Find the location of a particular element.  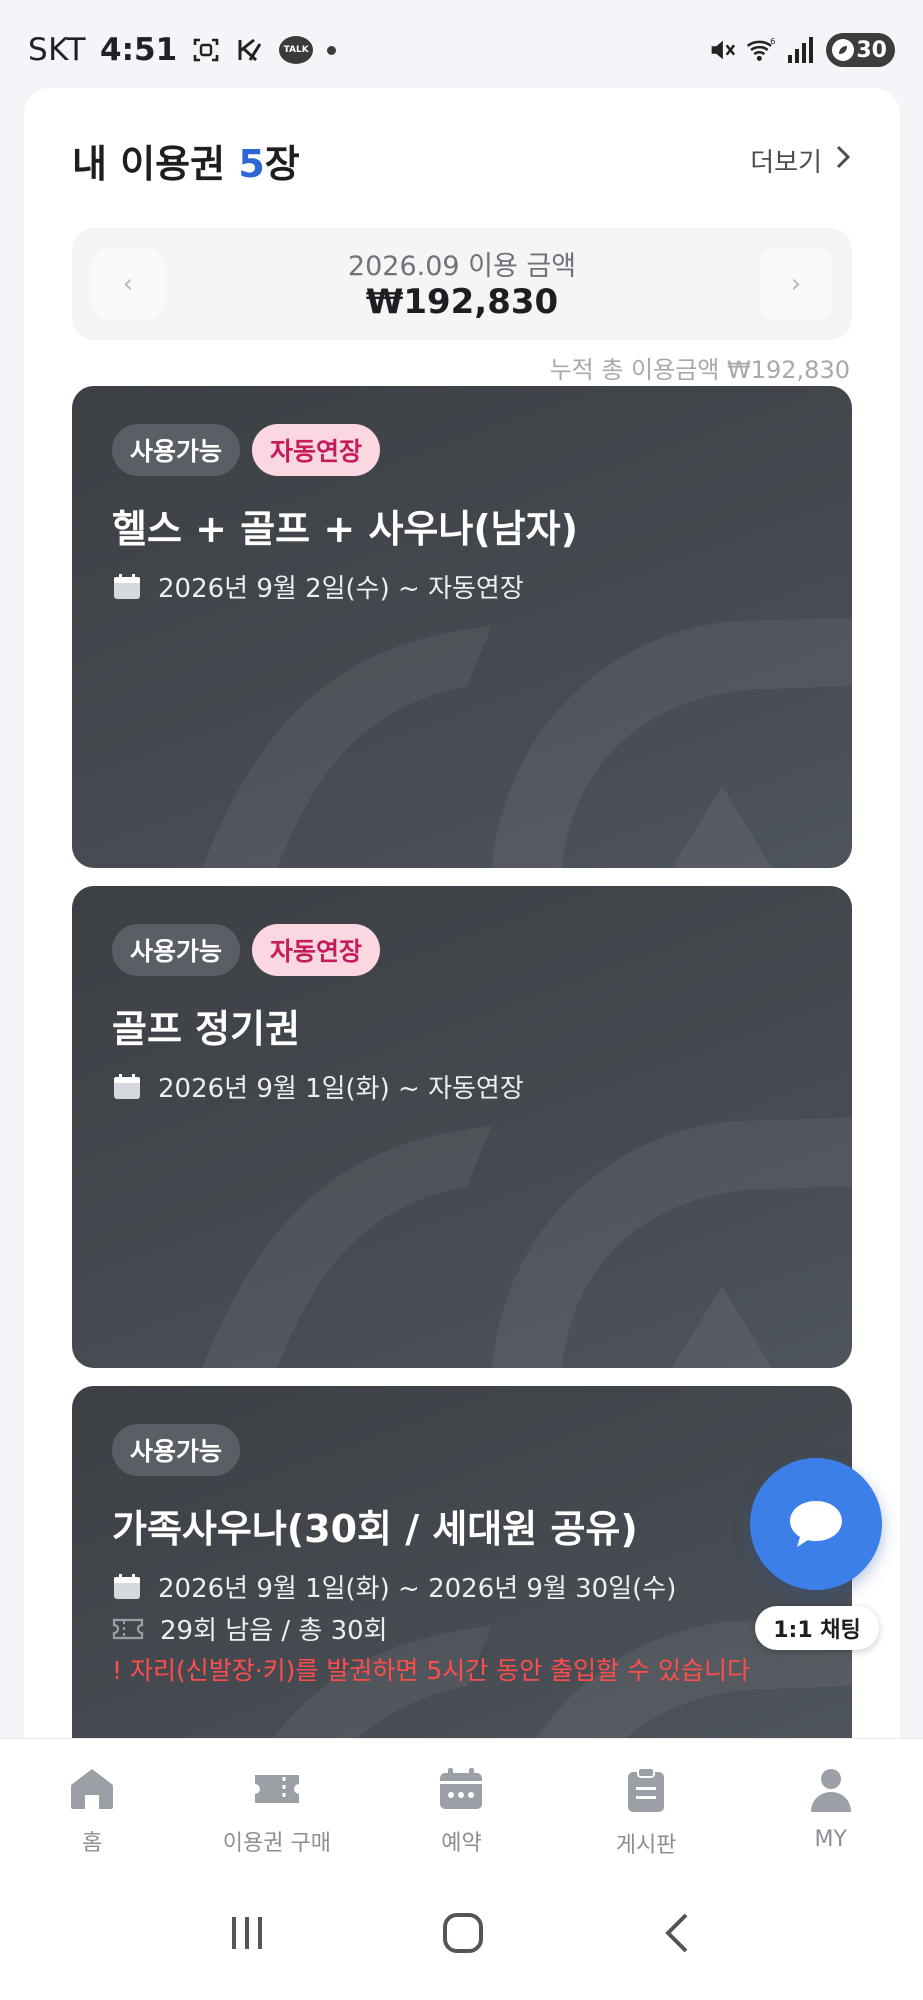

battery-icon: 30 is located at coordinates (860, 50).